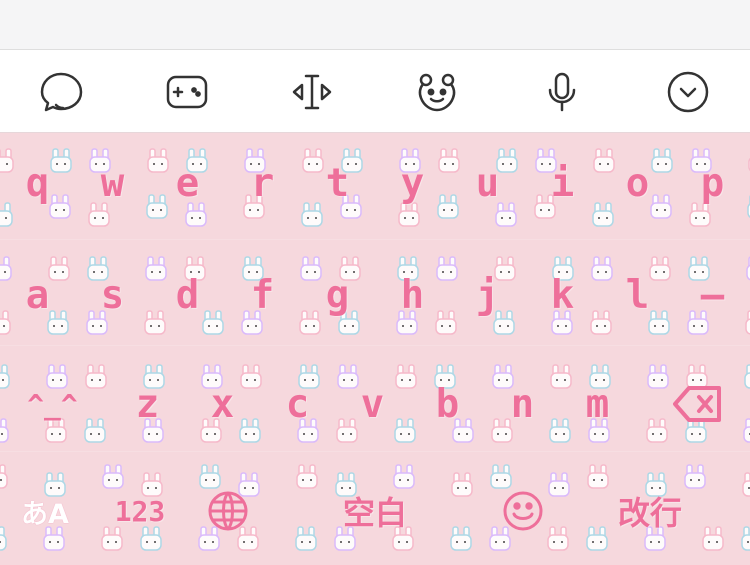 The width and height of the screenshot is (750, 565). I want to click on key-z: z, so click(147, 404).